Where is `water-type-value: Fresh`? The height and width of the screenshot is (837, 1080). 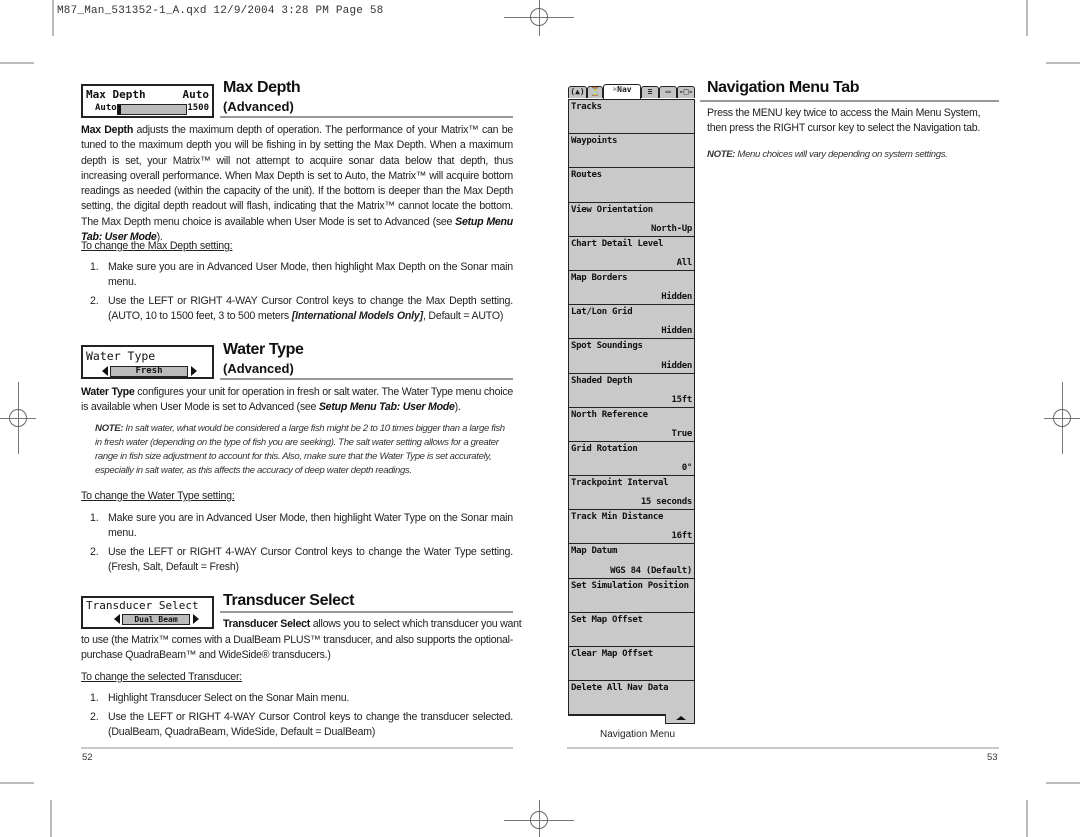 water-type-value: Fresh is located at coordinates (149, 371).